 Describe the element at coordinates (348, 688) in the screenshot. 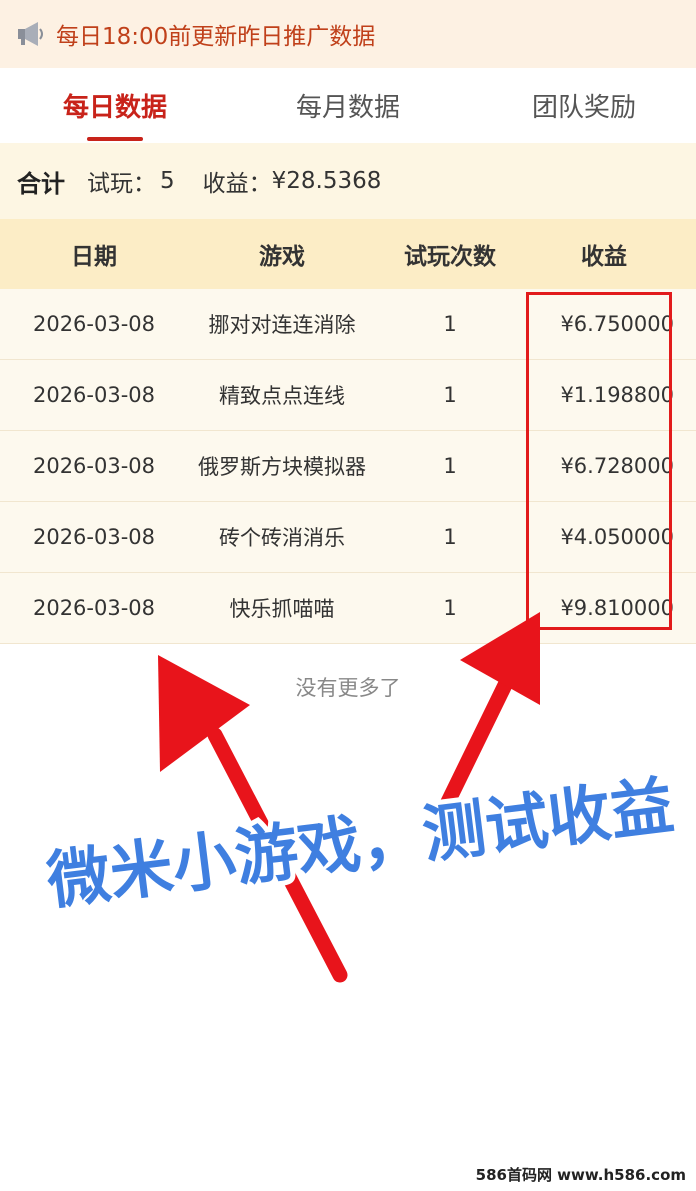

I see `no-more-text: 没有更多了` at that location.